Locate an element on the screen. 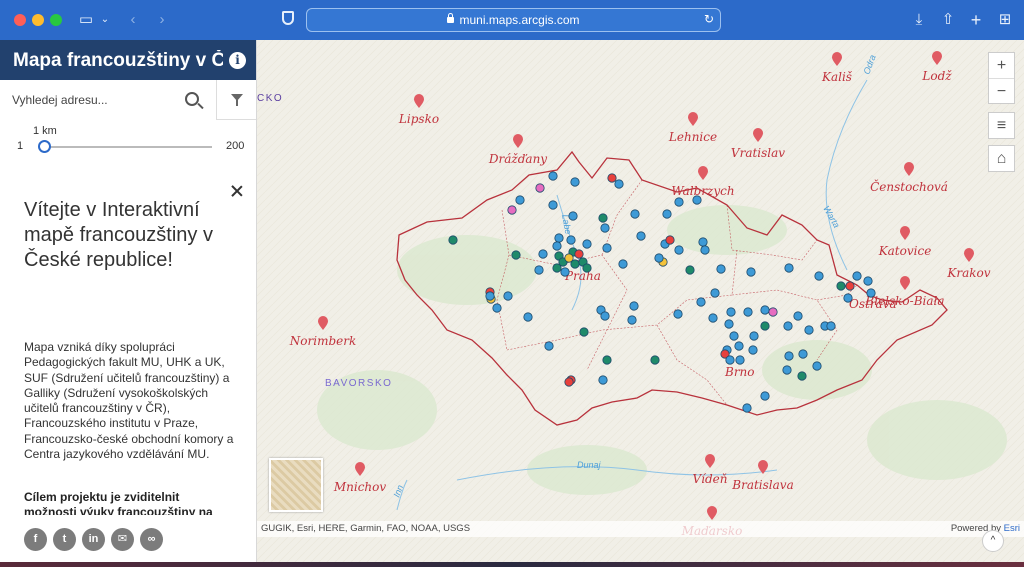 Image resolution: width=1024 pixels, height=567 pixels. shield-icon is located at coordinates (288, 18).